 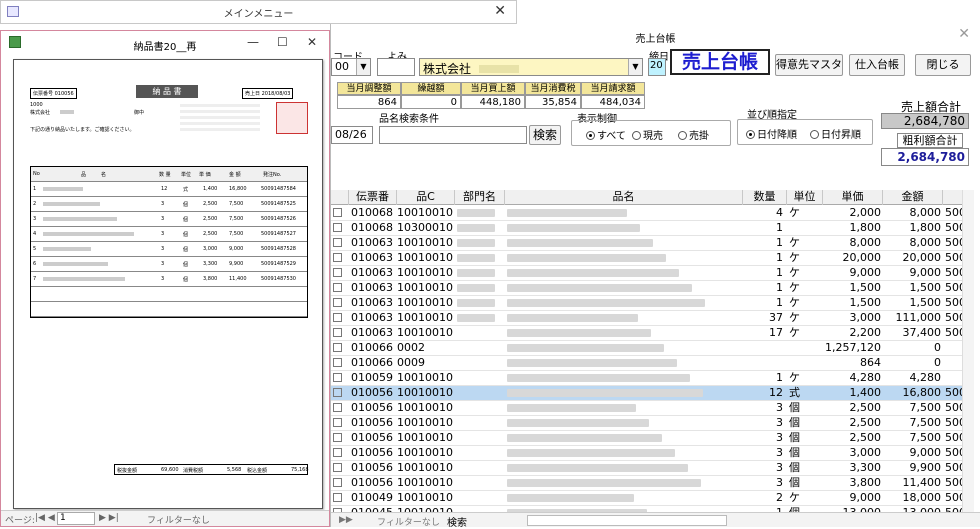 What do you see at coordinates (852, 378) in the screenshot?
I see `cell-price: 4,280` at bounding box center [852, 378].